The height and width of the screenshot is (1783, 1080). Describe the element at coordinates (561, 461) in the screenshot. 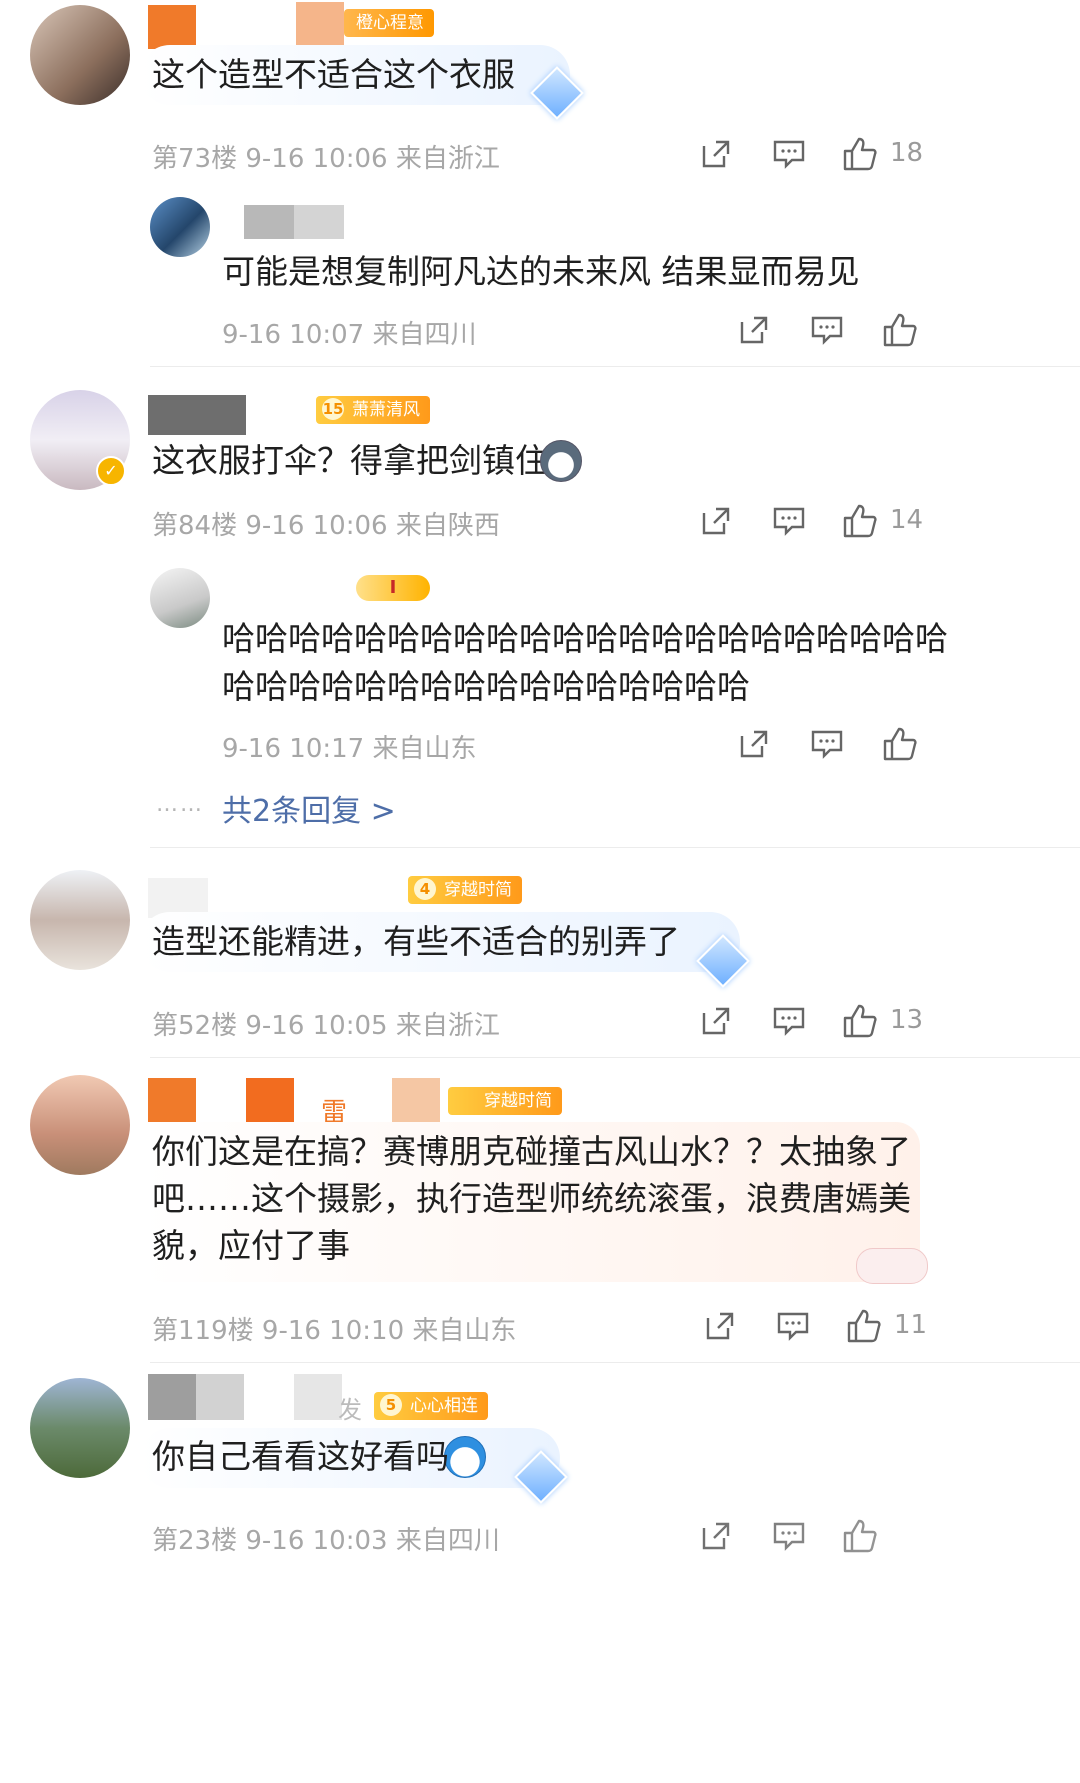

I see `husky-emoji-icon` at that location.